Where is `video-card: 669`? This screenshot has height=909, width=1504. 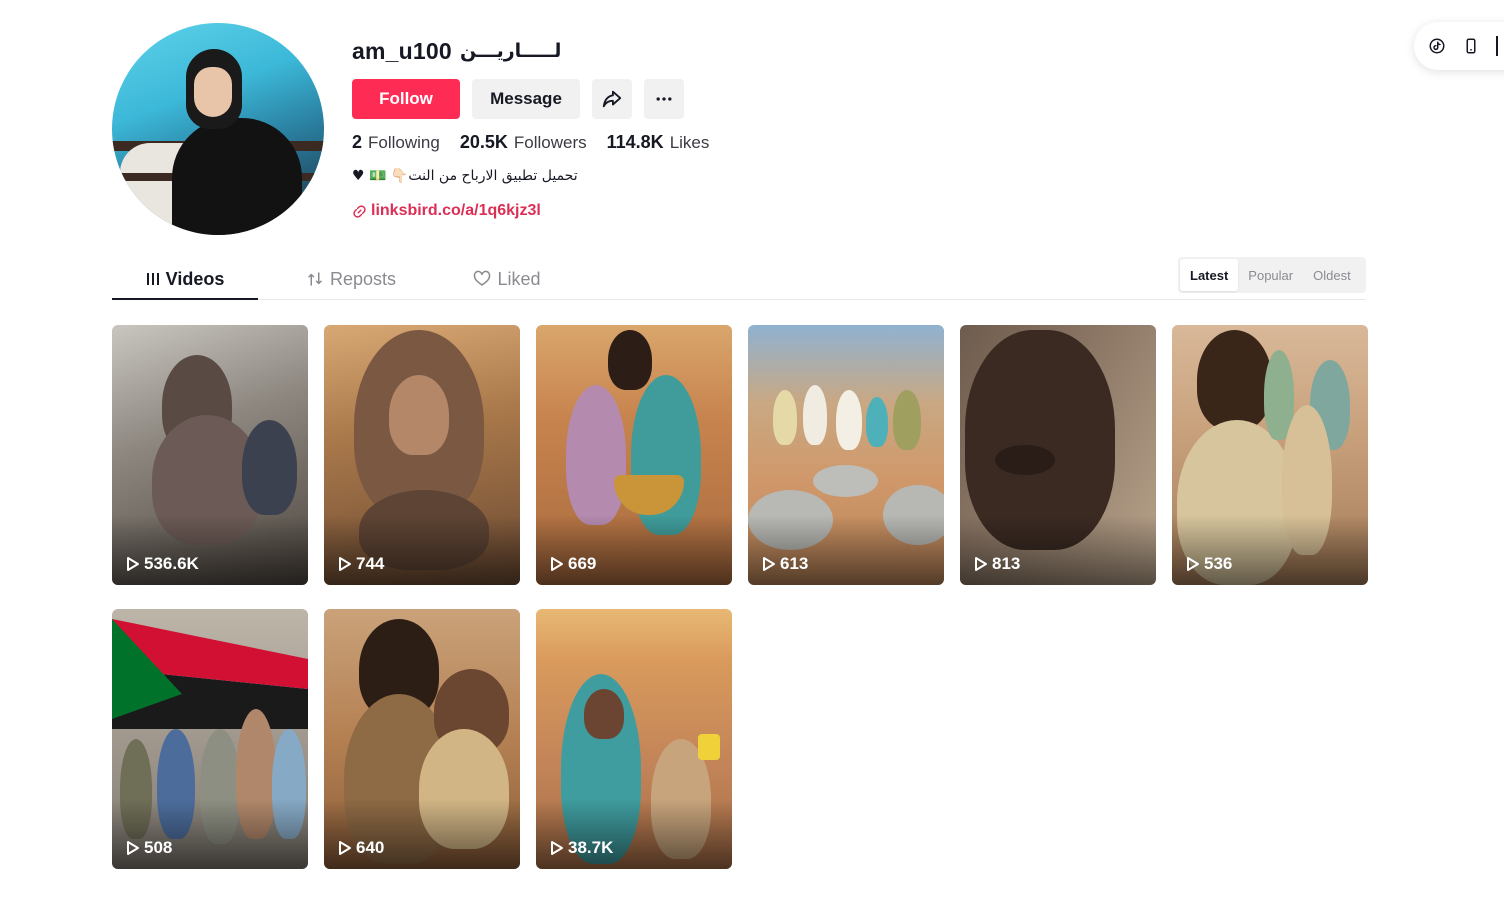
video-card: 669 is located at coordinates (634, 455).